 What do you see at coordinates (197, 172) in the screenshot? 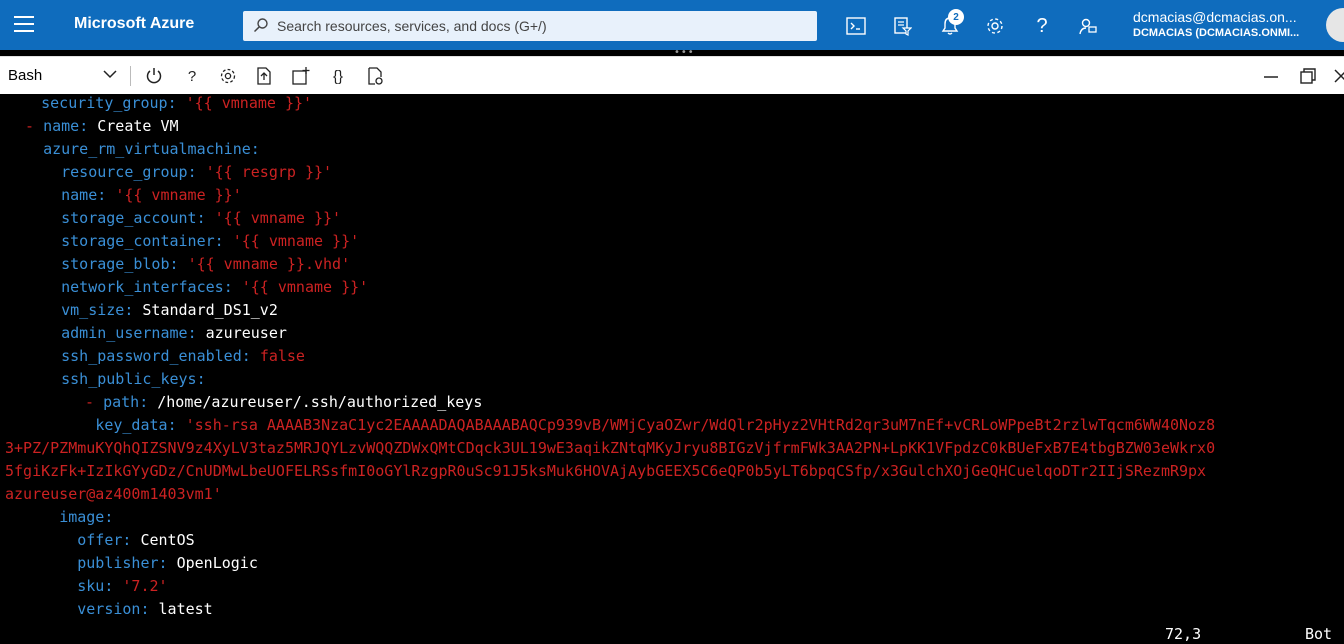
I see `terminal-line: resource_group: '{{ resgrp }}'` at bounding box center [197, 172].